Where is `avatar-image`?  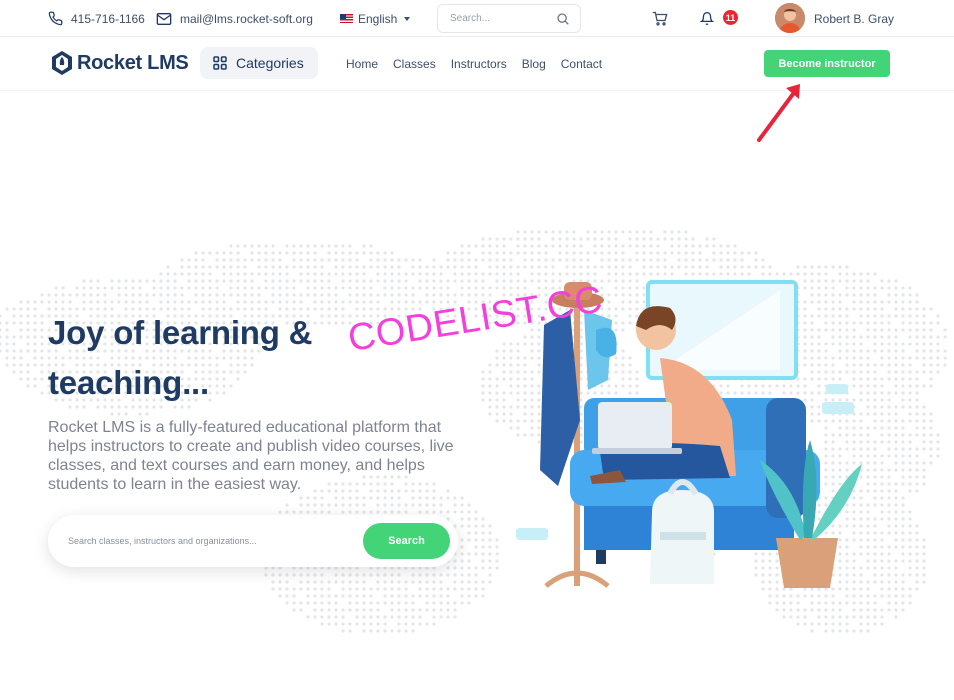 avatar-image is located at coordinates (790, 18).